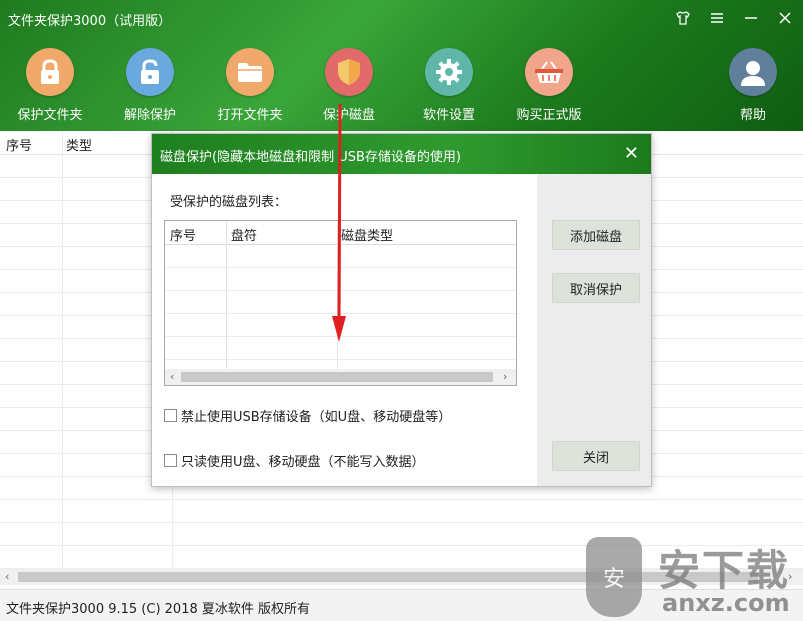 The height and width of the screenshot is (621, 803). Describe the element at coordinates (614, 577) in the screenshot. I see `watermark-shield-icon: 安` at that location.